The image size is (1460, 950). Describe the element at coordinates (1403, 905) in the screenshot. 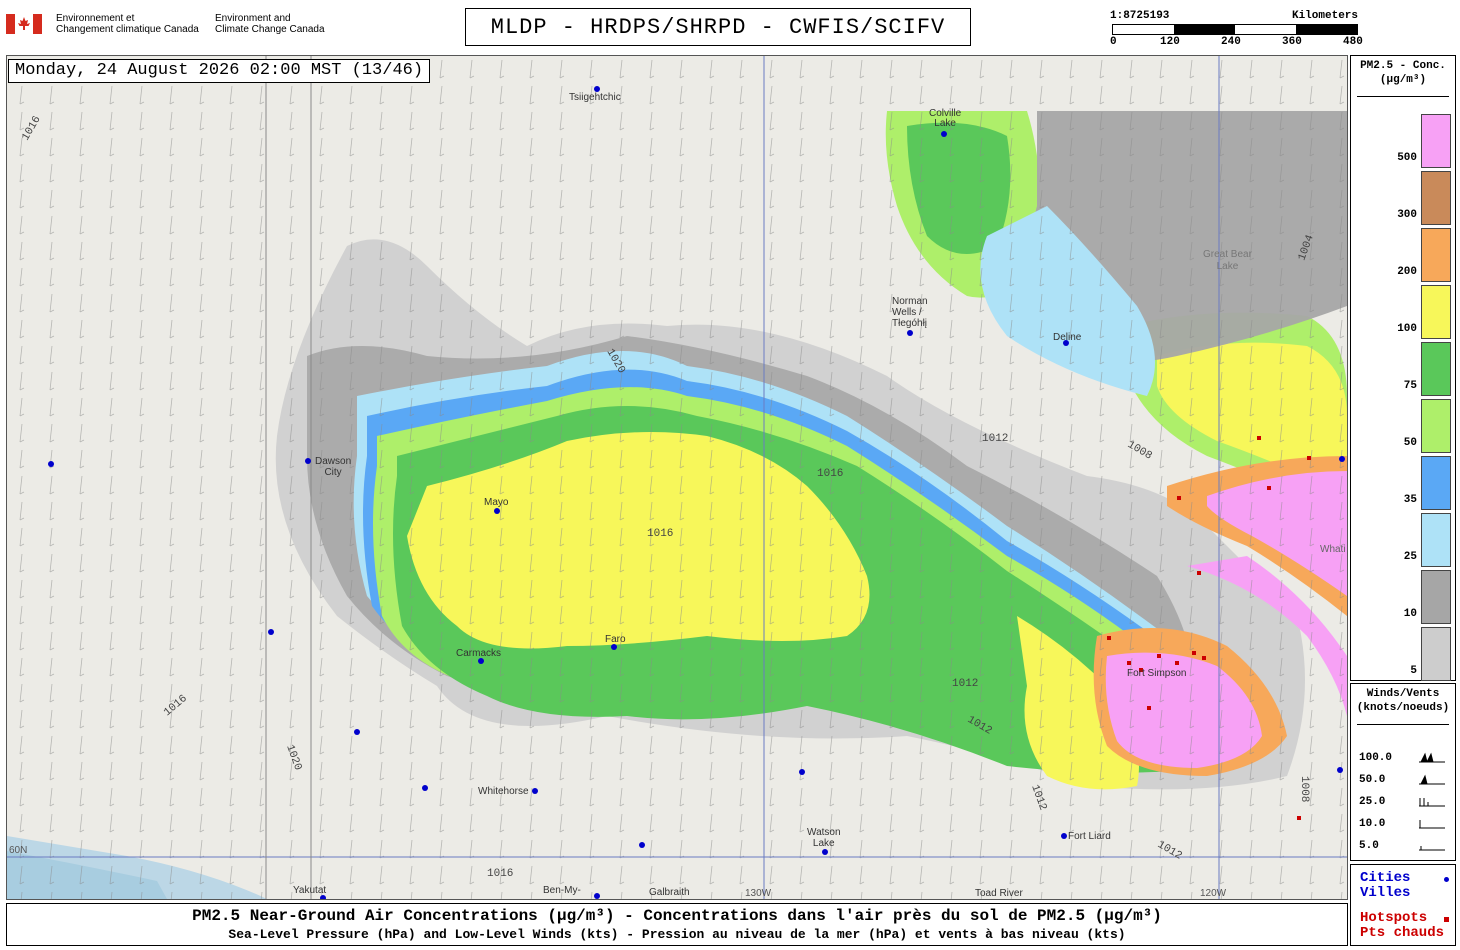

I see `symbol-legend: Cities Villes Hotspots Pts chauds` at that location.